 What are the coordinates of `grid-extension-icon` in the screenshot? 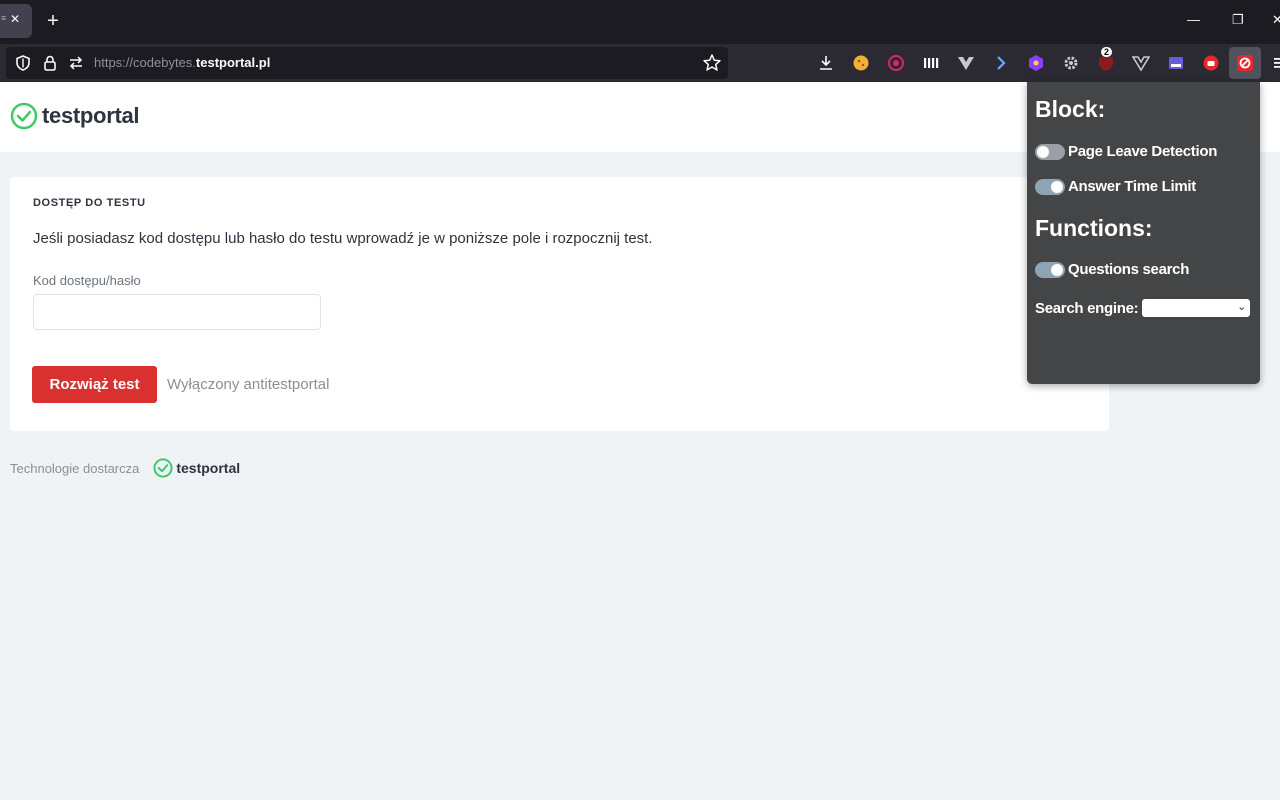 It's located at (931, 63).